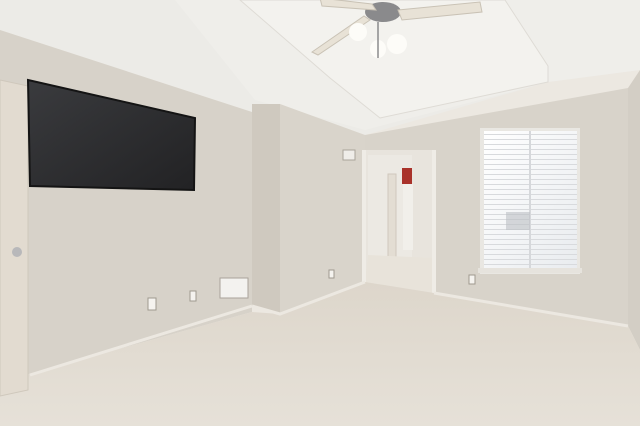  What do you see at coordinates (530, 201) in the screenshot?
I see `window-with-blinds` at bounding box center [530, 201].